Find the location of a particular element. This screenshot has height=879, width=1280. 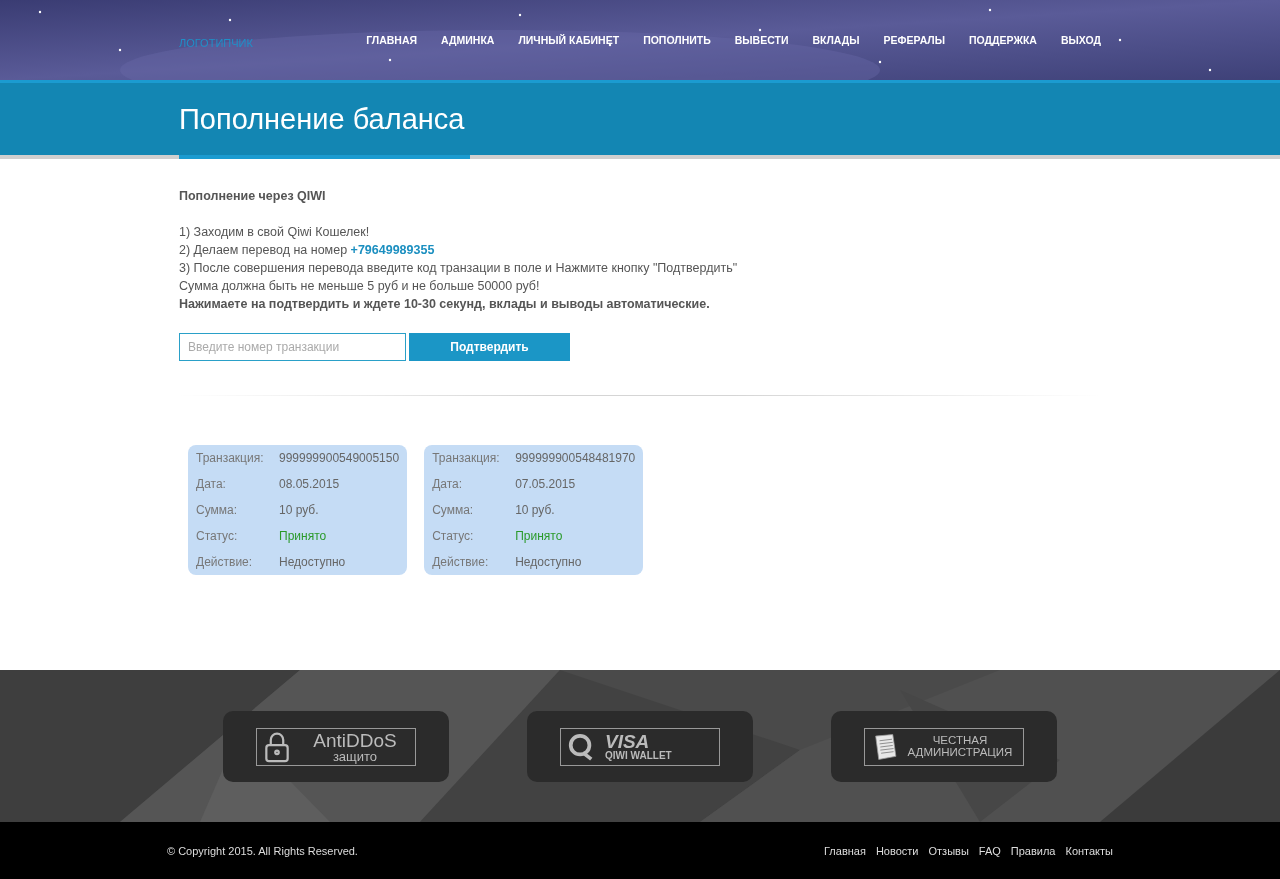

badge-subtitle: QIWI WALLET is located at coordinates (638, 756).